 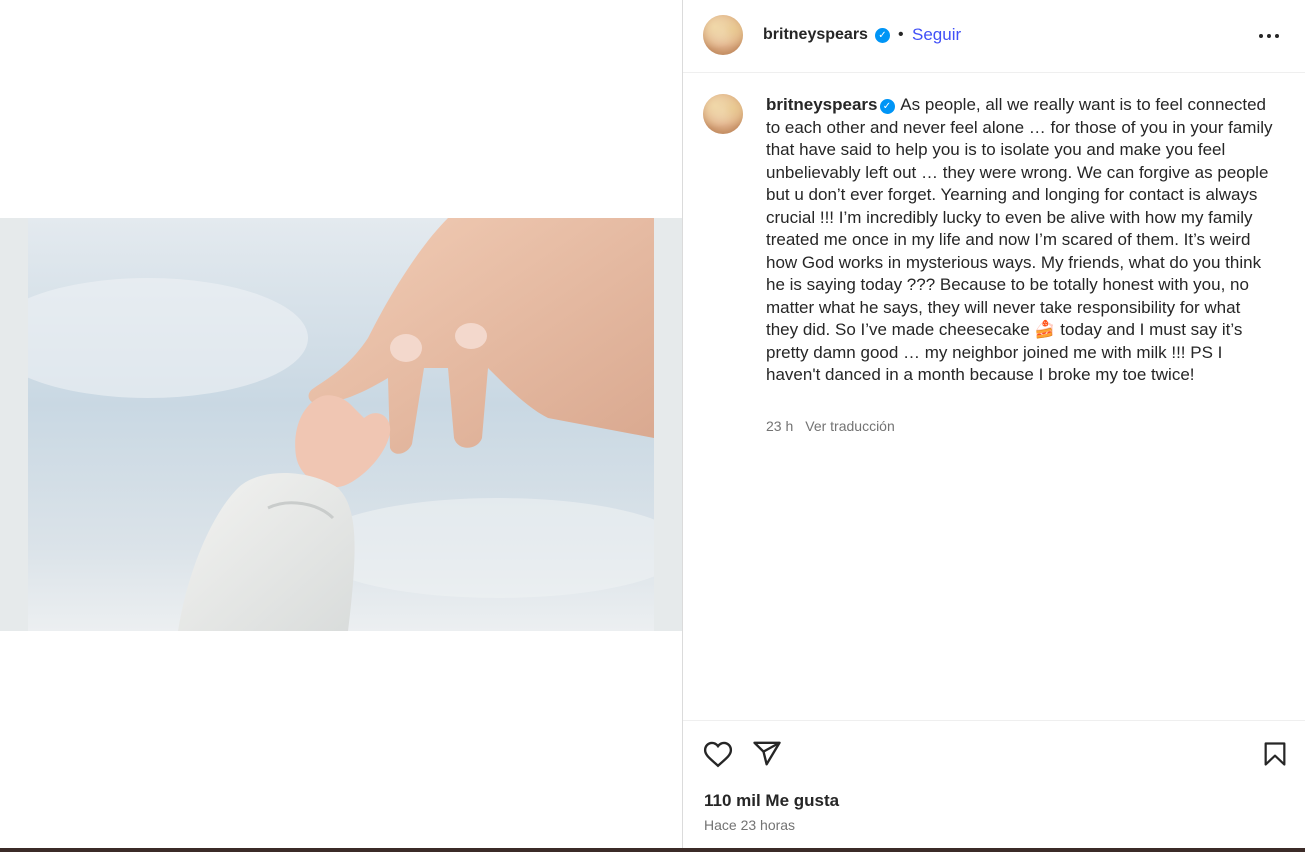 I want to click on bookmark-icon, so click(x=1275, y=754).